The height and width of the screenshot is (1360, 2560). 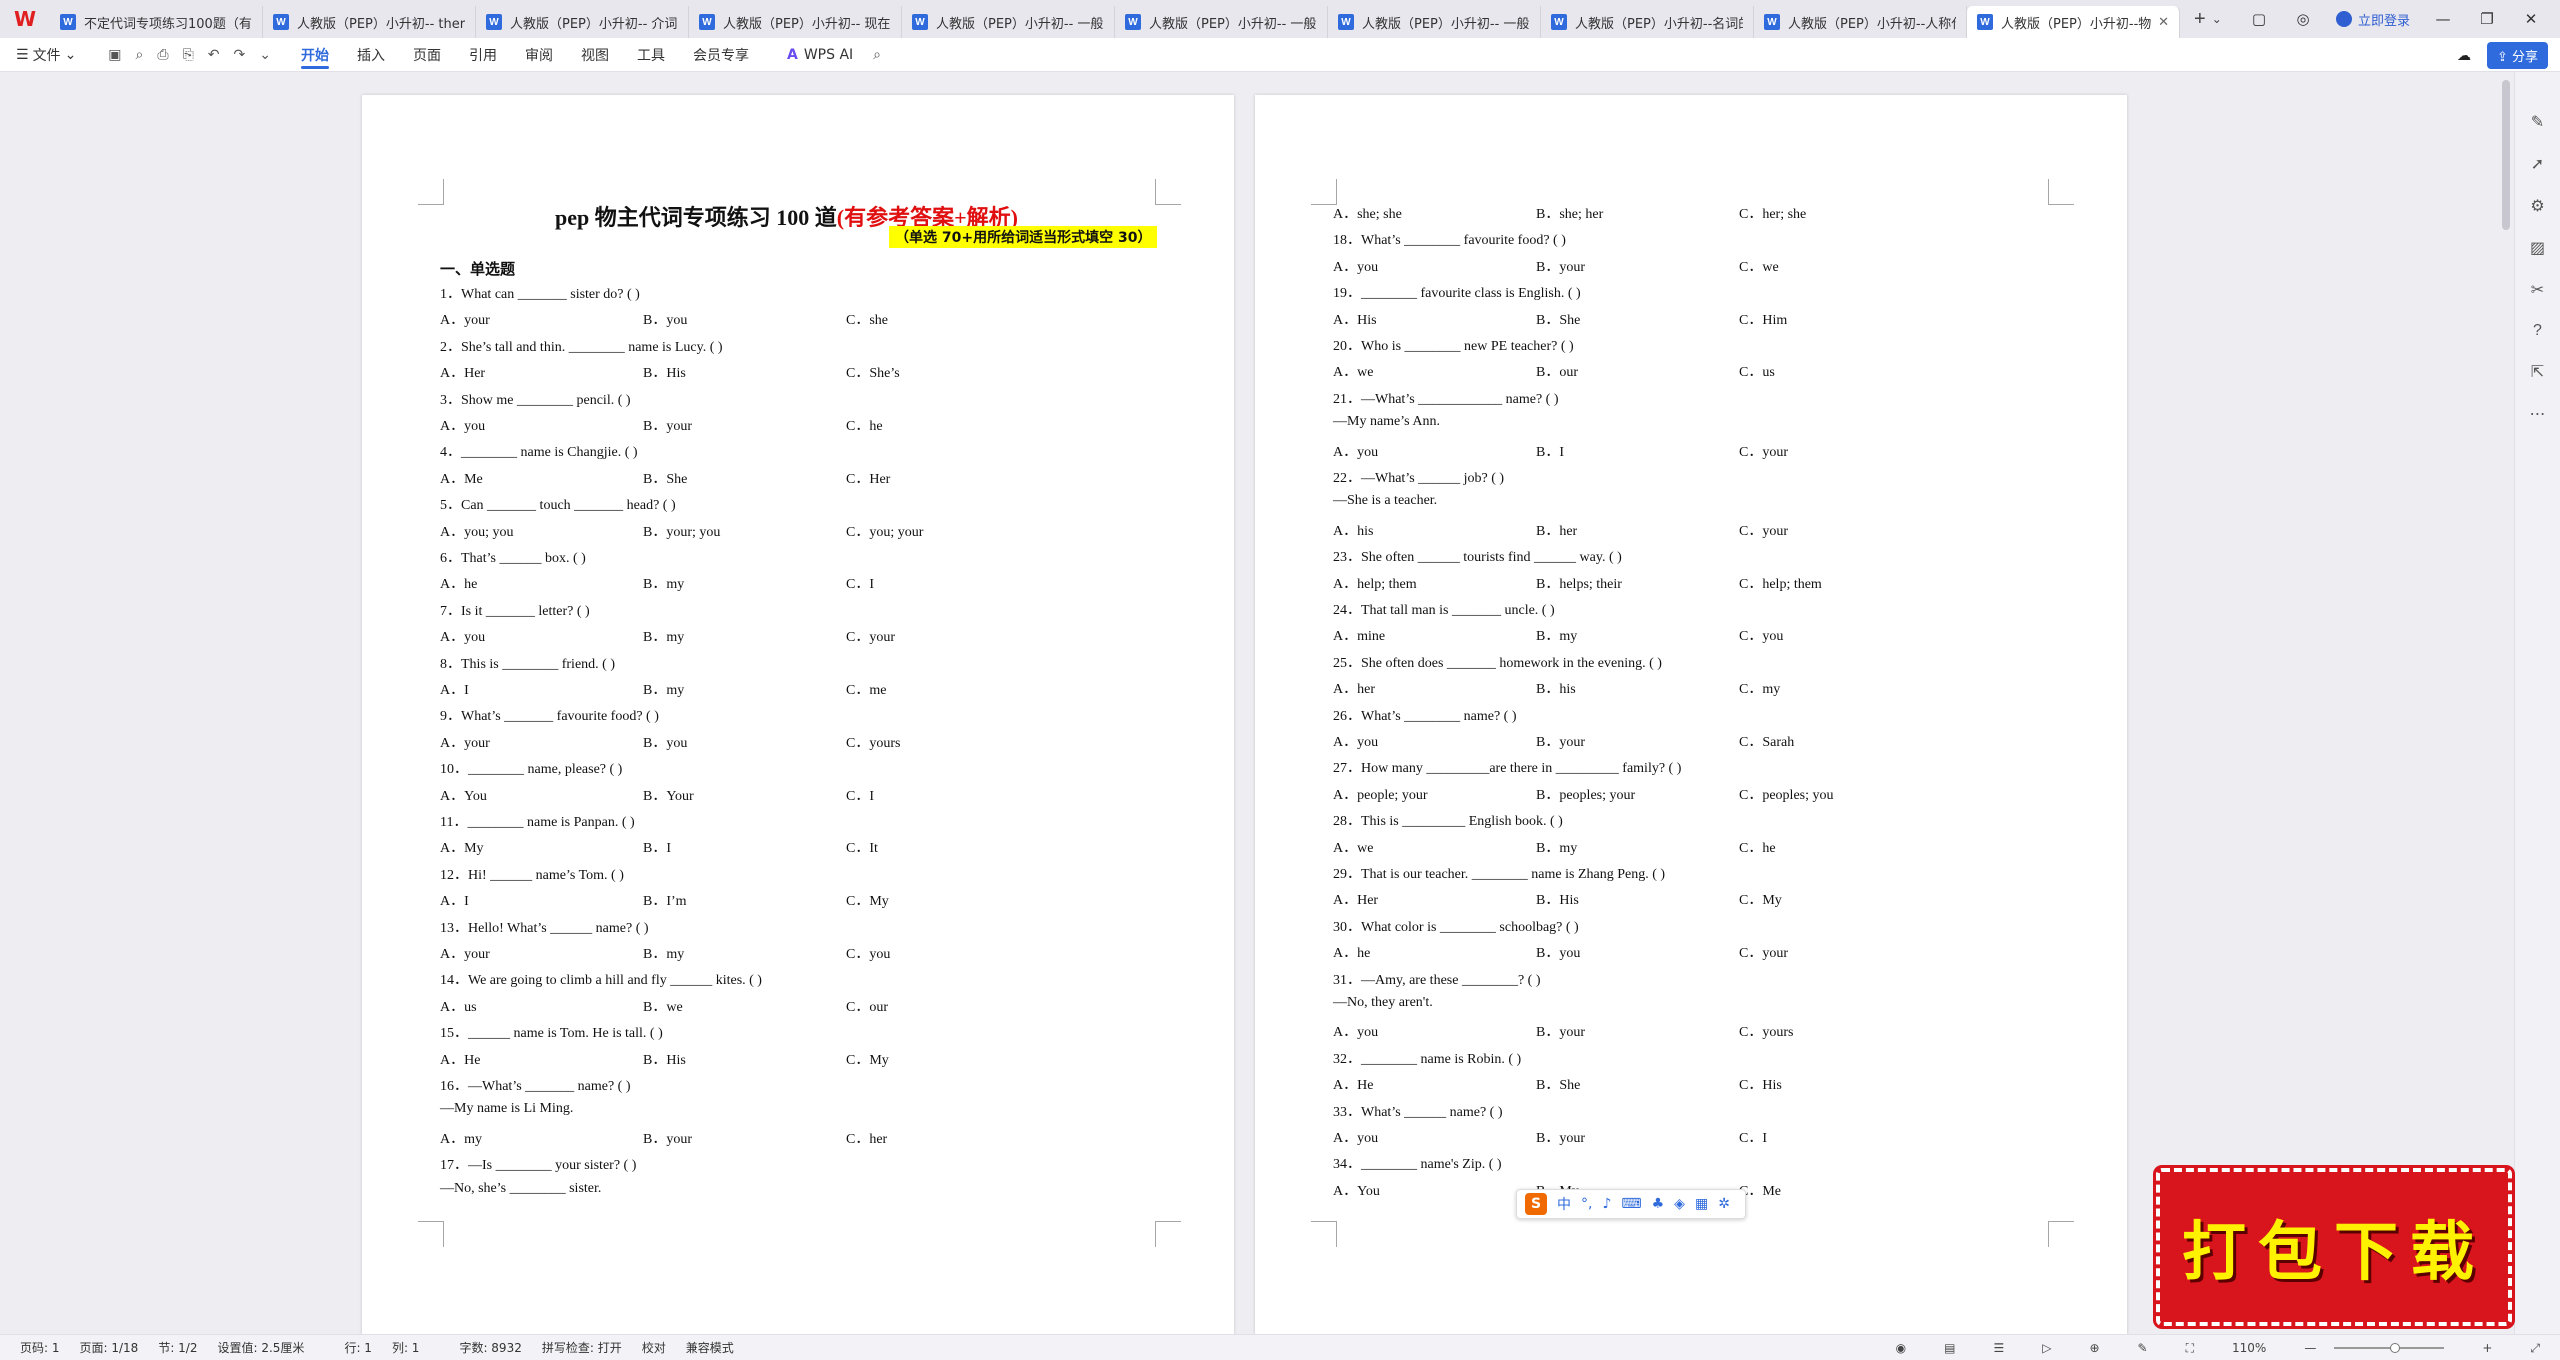 I want to click on question-line: 10．________ name, please? ( ), so click(x=531, y=770).